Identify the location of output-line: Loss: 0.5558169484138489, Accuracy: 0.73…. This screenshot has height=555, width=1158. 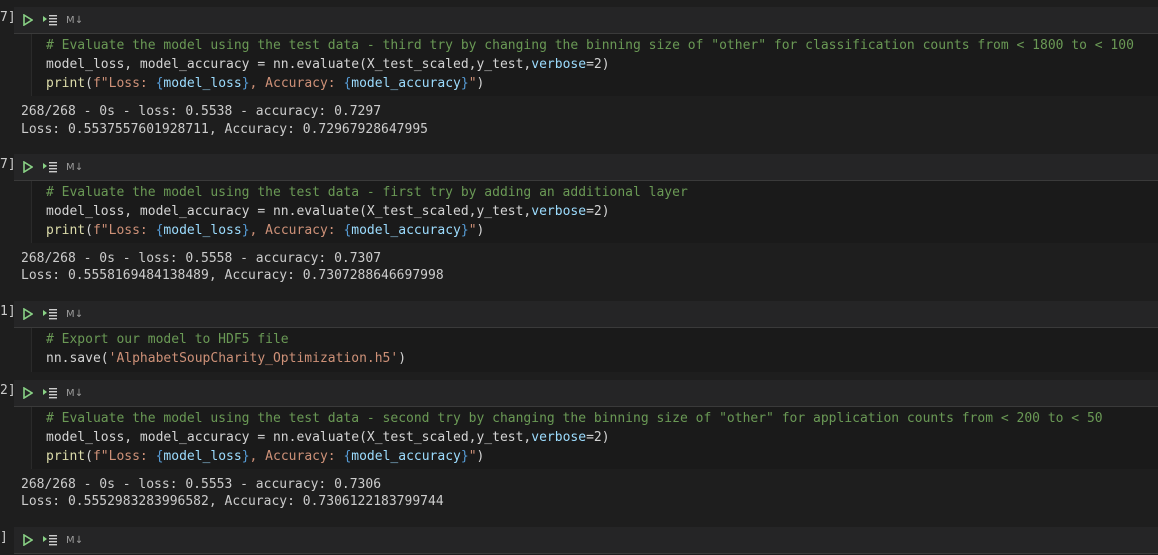
(232, 275).